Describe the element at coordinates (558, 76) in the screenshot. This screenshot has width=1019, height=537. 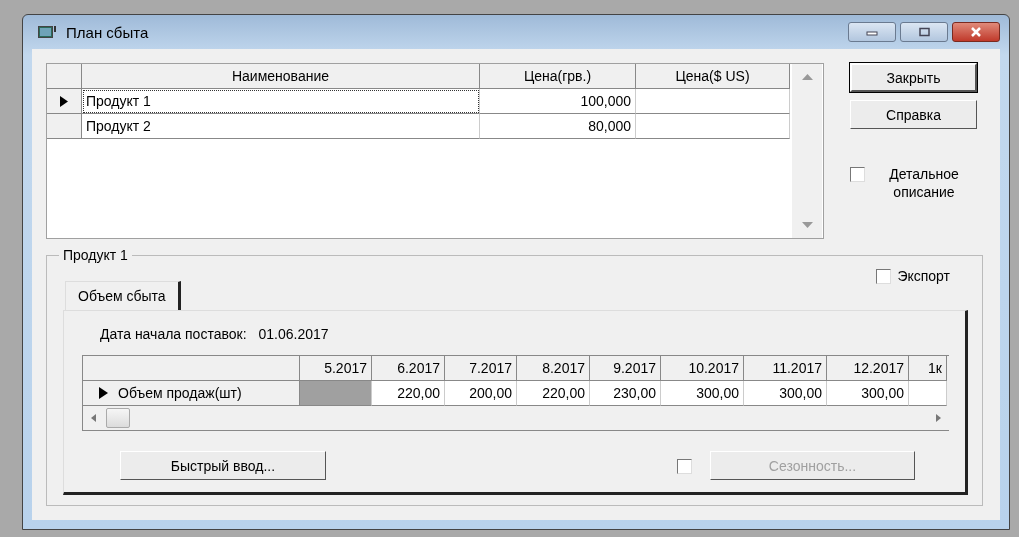
I see `column-header: Цена(грв.)` at that location.